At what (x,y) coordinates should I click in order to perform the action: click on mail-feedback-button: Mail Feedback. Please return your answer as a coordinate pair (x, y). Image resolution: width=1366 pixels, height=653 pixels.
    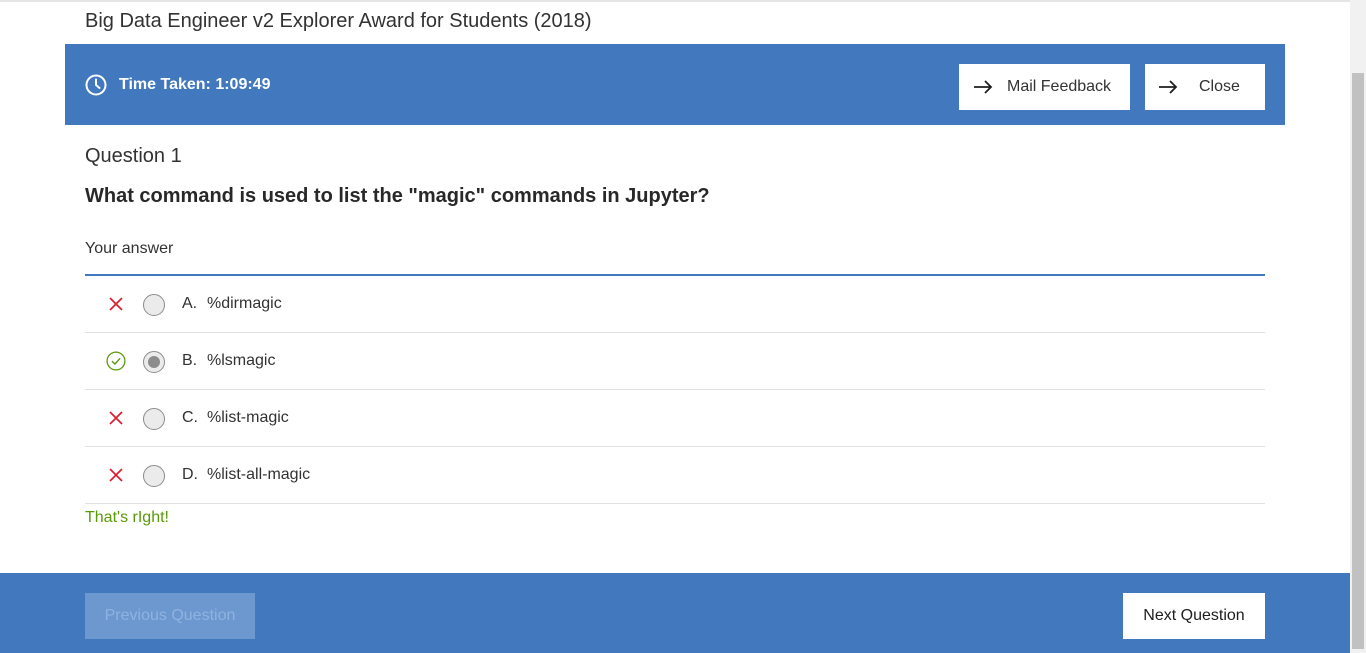
    Looking at the image, I should click on (1044, 87).